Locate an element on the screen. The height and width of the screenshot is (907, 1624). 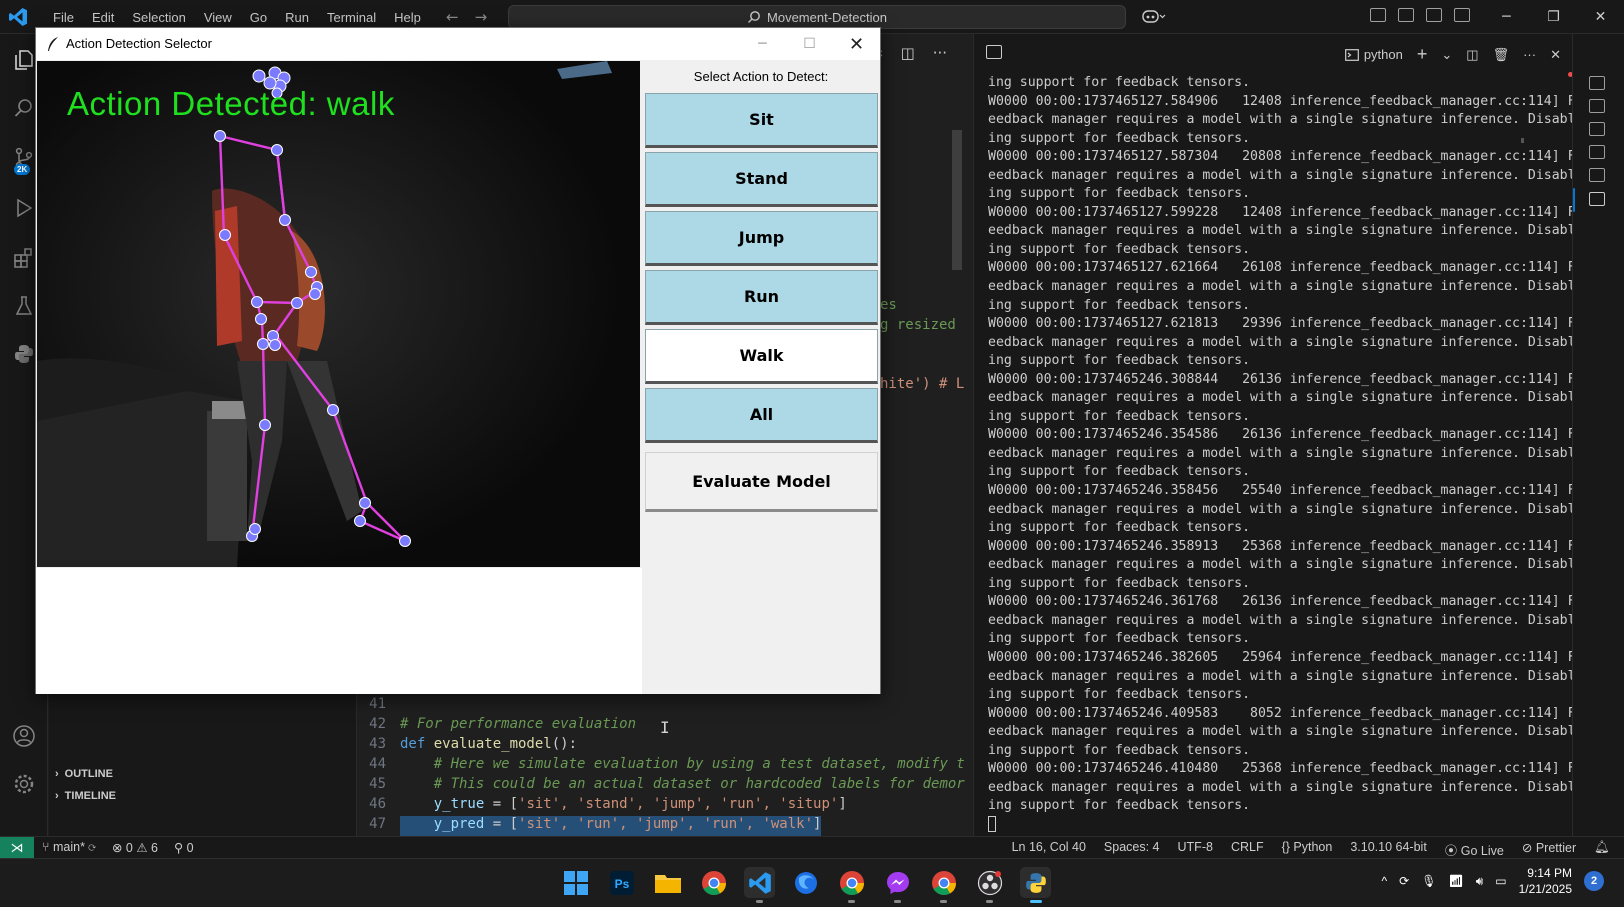
close-panel-icon: ✕ is located at coordinates (1555, 55).